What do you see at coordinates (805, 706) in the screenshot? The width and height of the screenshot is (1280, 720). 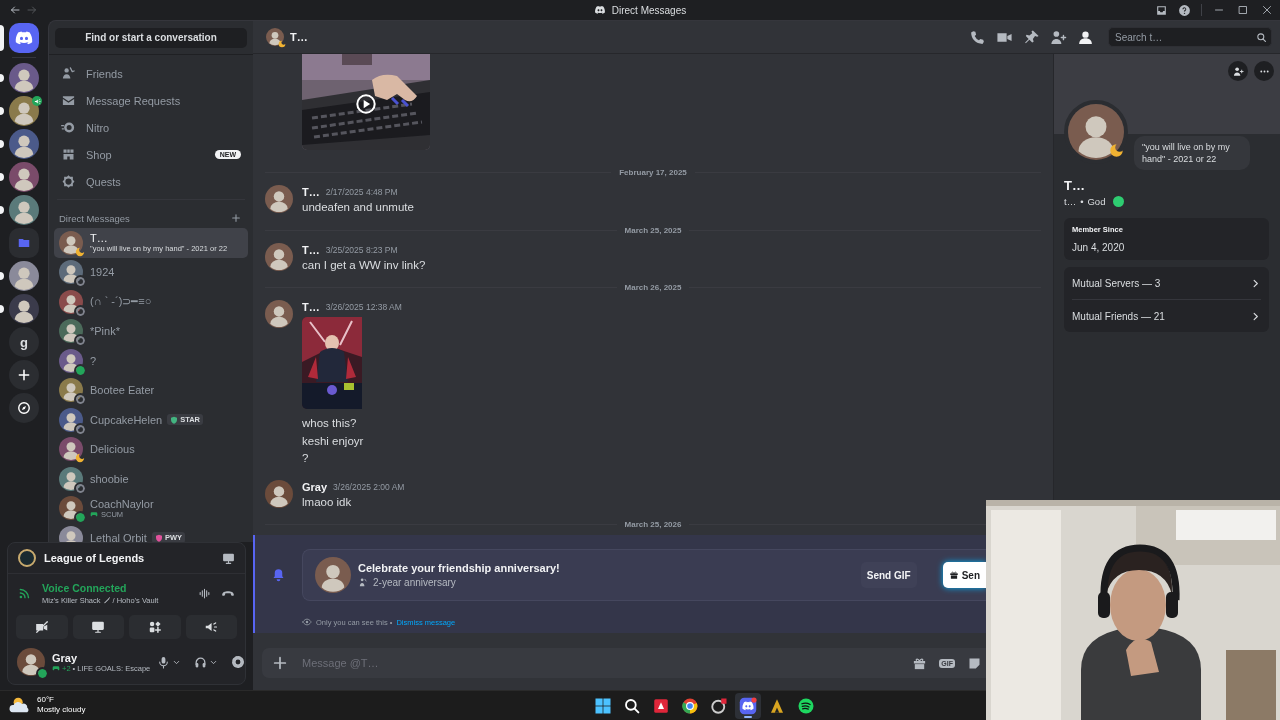 I see `music-app-icon` at bounding box center [805, 706].